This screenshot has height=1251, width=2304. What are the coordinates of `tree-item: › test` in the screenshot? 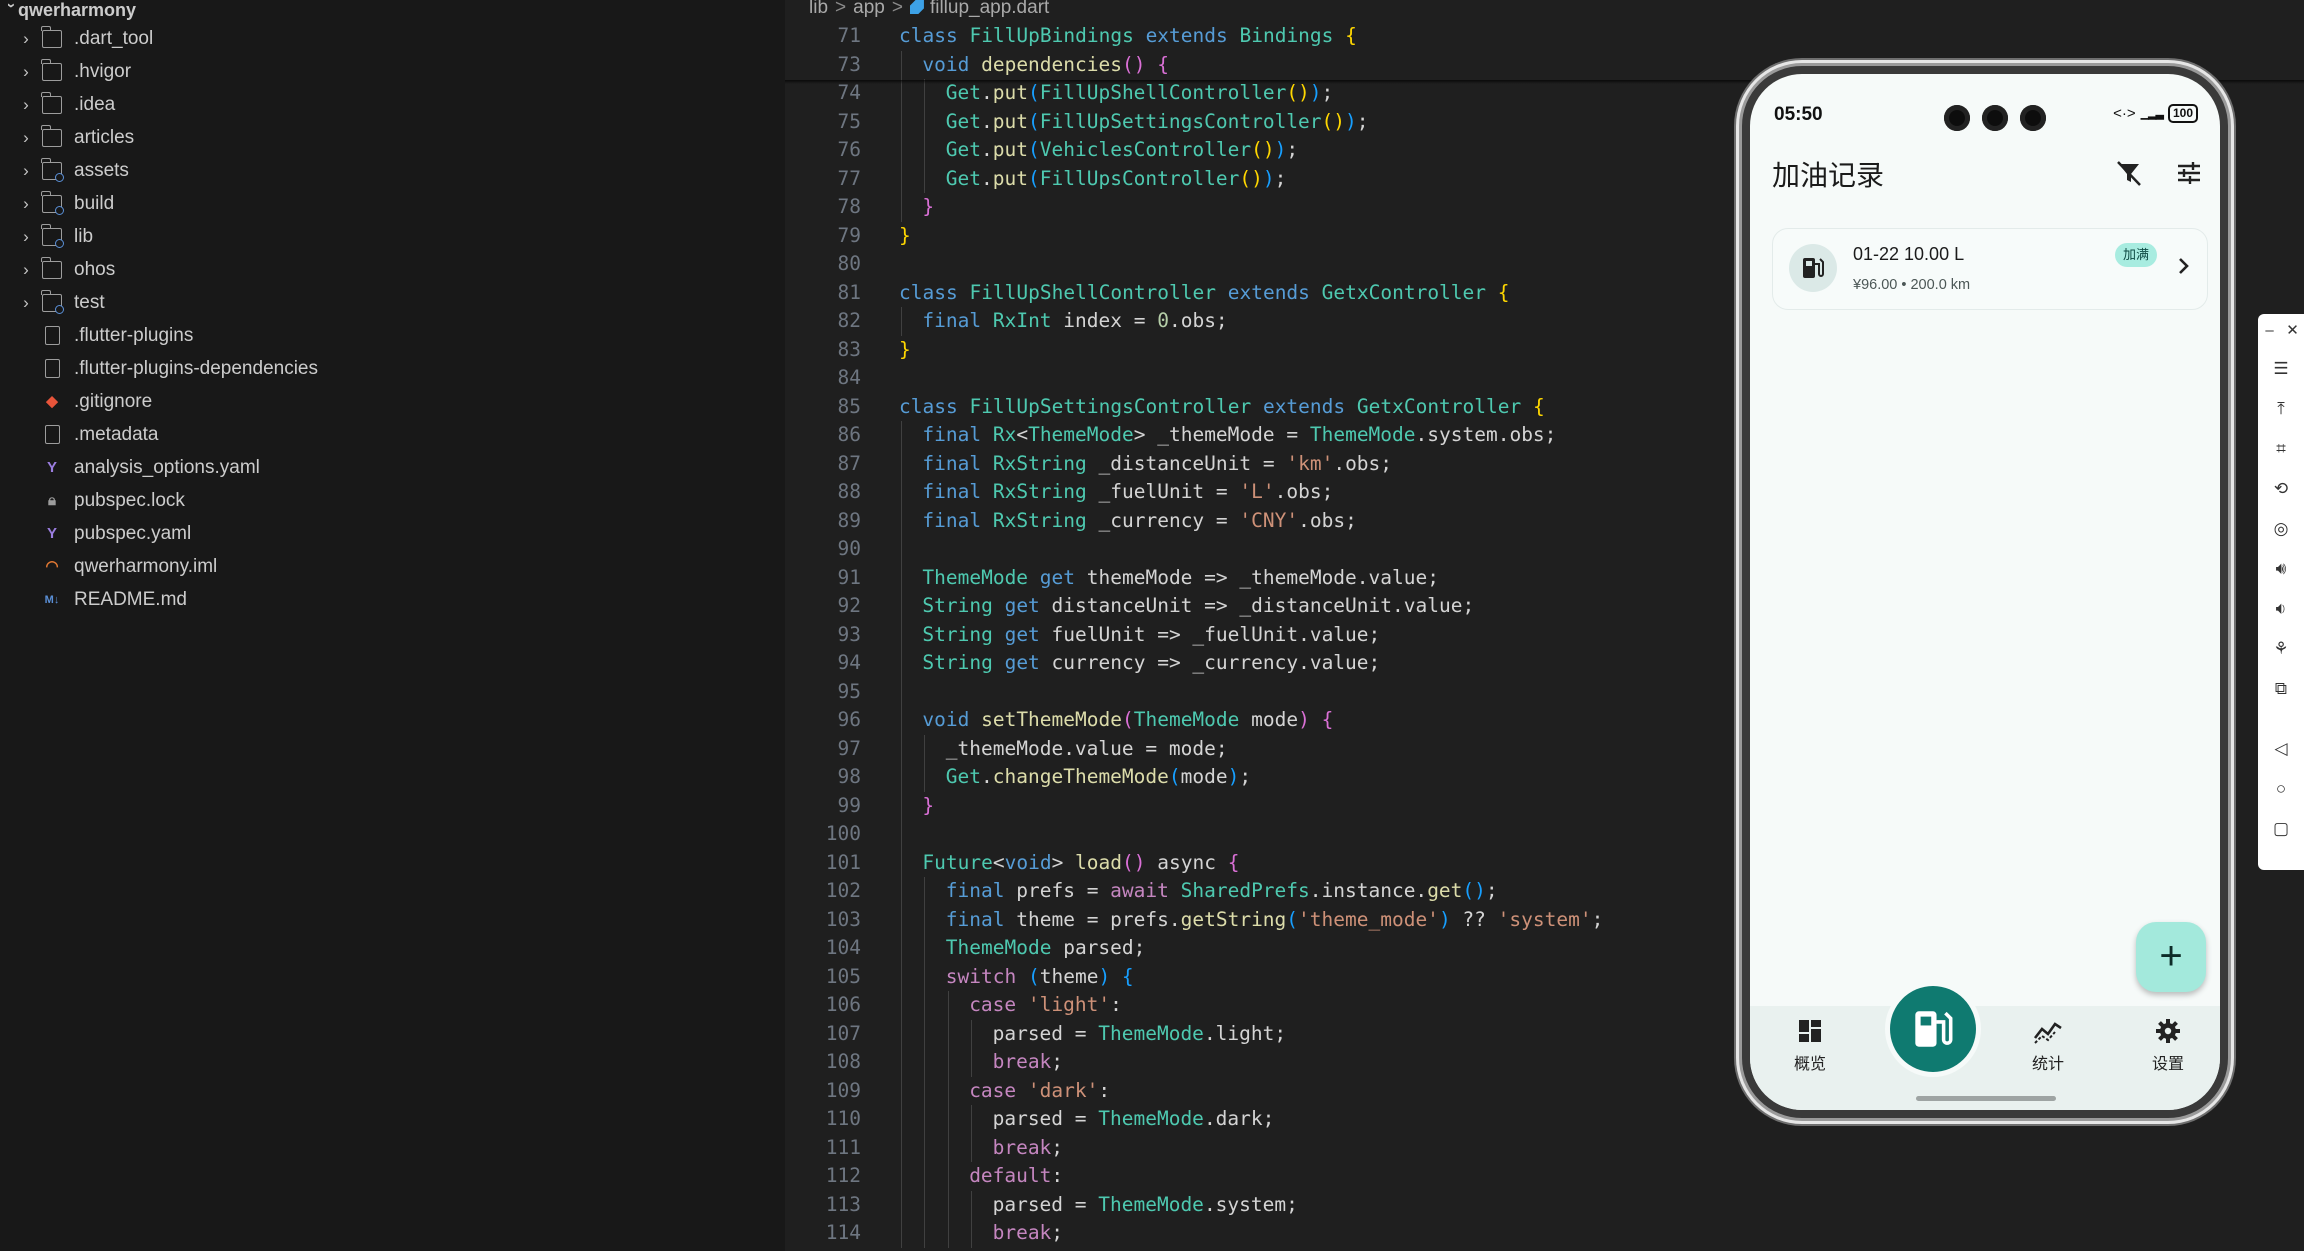 It's located at (392, 302).